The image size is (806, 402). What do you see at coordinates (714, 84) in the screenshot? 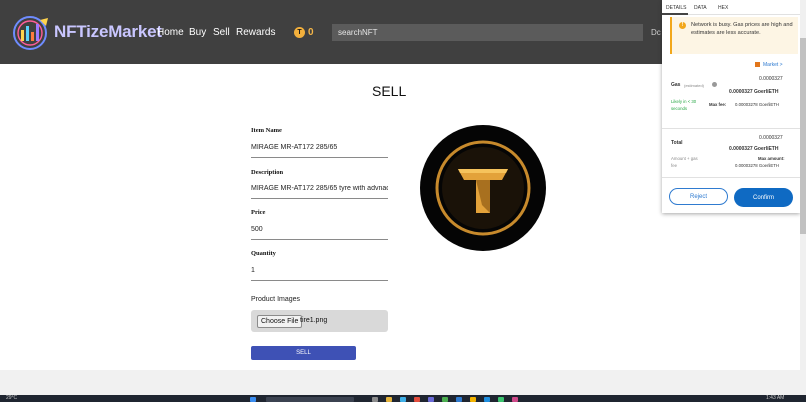
I see `info-icon` at bounding box center [714, 84].